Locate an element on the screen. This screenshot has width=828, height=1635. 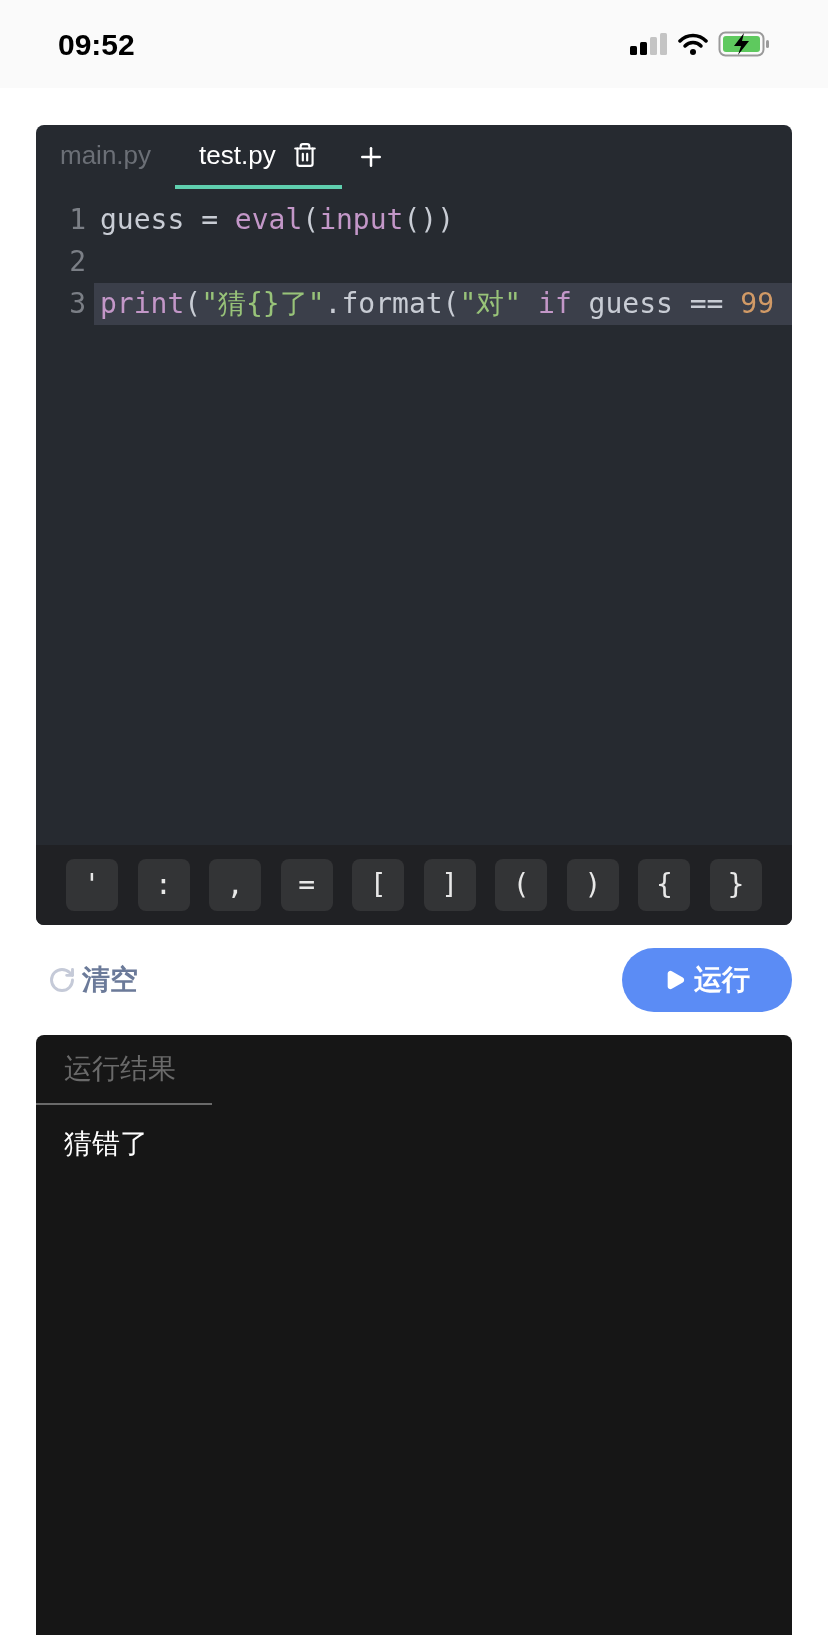
refresh-icon is located at coordinates (62, 980).